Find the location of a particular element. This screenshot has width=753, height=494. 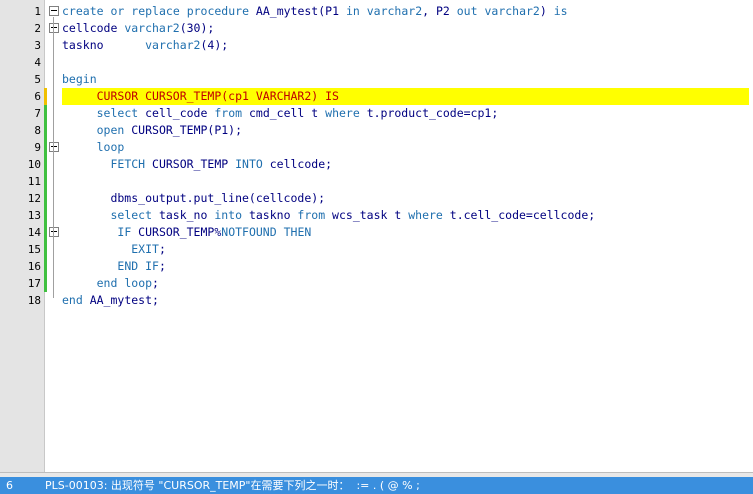

code-text: CURSOR CURSOR_TEMP(cp1 VARCHAR2) IS is located at coordinates (405, 96).